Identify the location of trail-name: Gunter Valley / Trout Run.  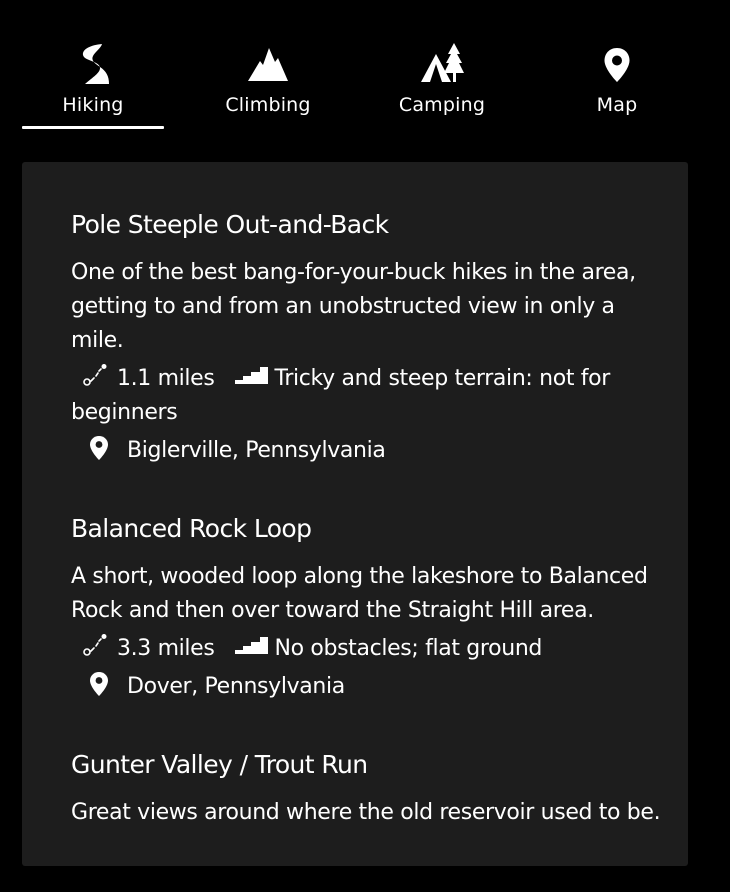
(219, 764).